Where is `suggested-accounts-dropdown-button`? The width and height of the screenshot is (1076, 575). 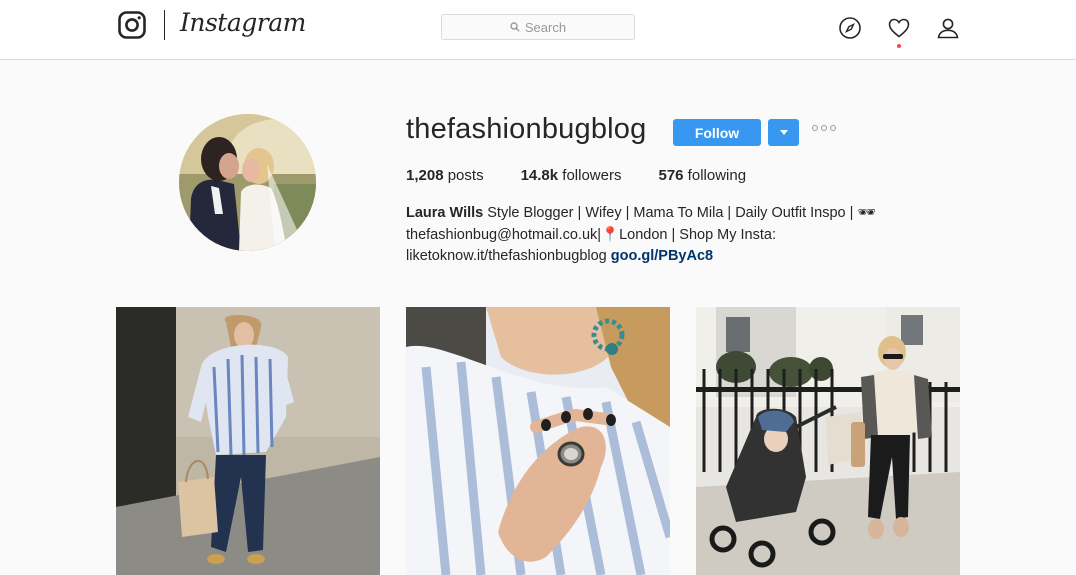 suggested-accounts-dropdown-button is located at coordinates (783, 132).